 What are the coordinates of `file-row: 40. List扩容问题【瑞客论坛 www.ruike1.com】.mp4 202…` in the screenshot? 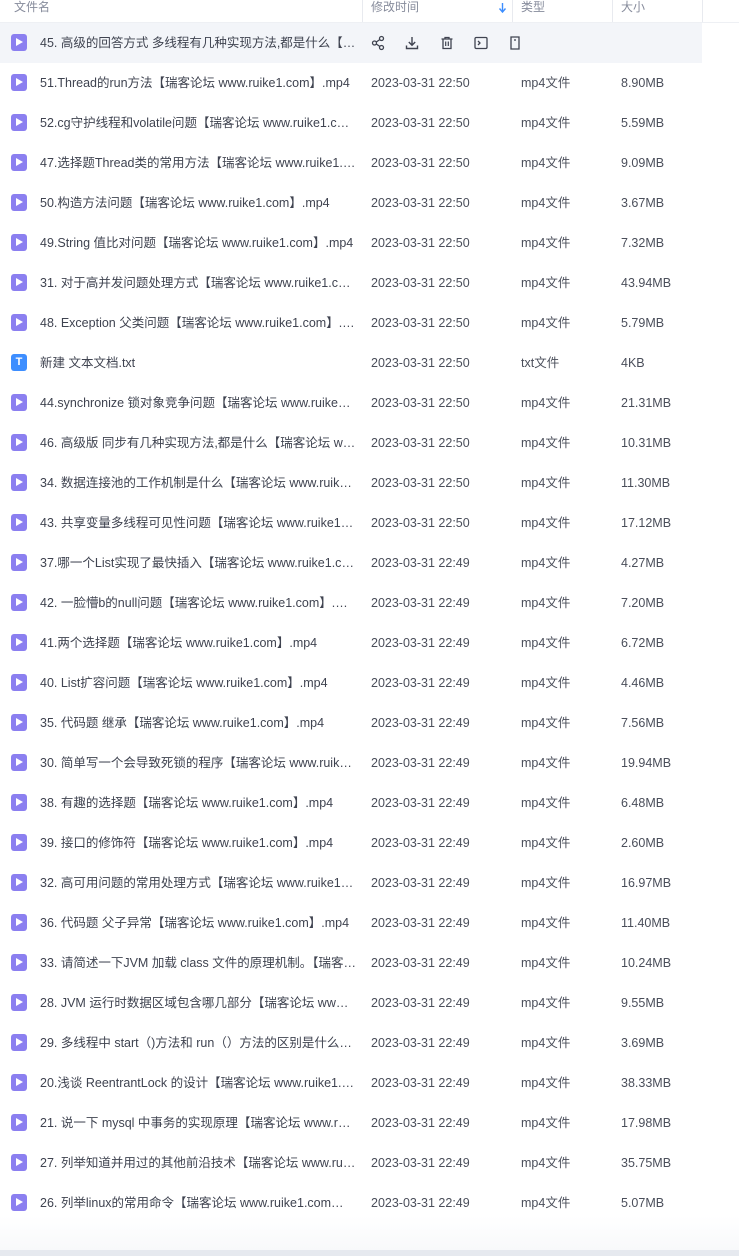 It's located at (369, 683).